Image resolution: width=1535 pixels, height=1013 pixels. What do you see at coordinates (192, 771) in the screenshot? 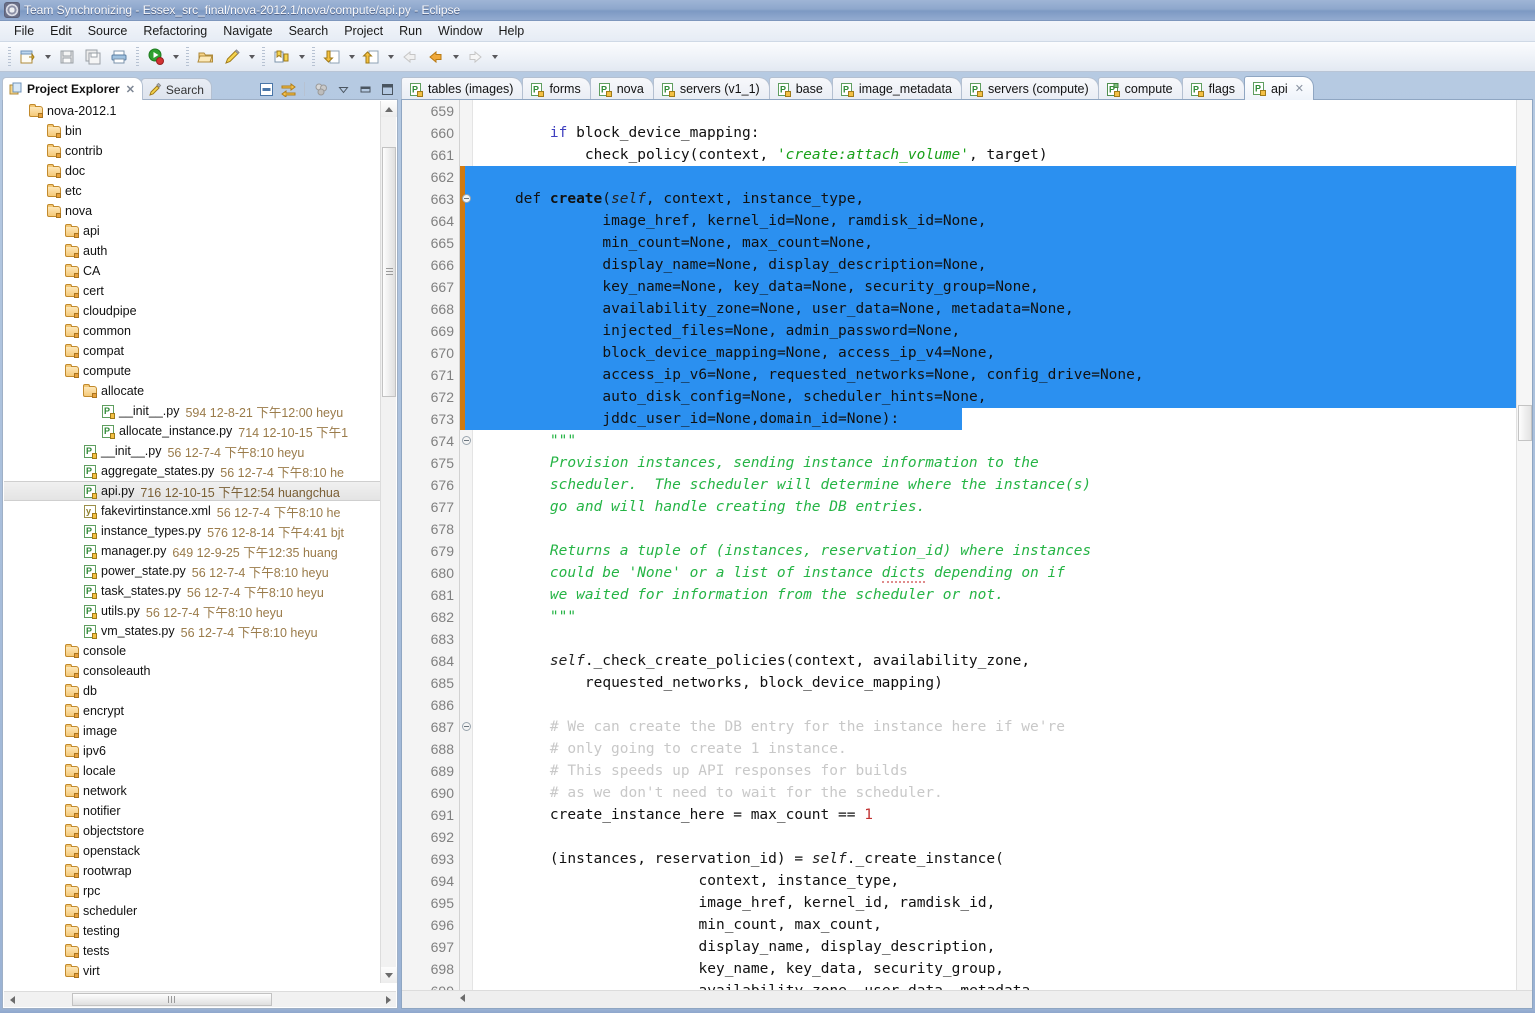
I see `tree-row: locale` at bounding box center [192, 771].